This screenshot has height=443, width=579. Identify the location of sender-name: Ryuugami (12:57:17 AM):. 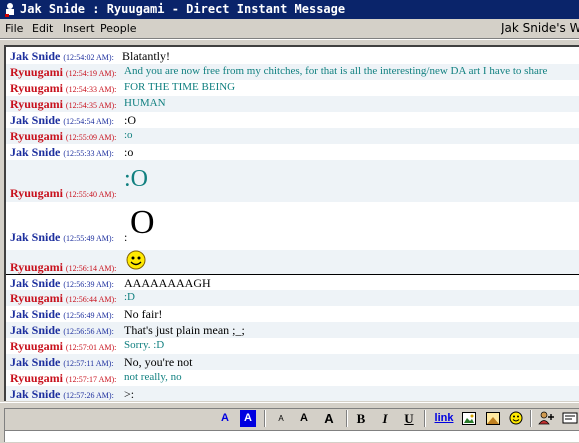
(63, 378).